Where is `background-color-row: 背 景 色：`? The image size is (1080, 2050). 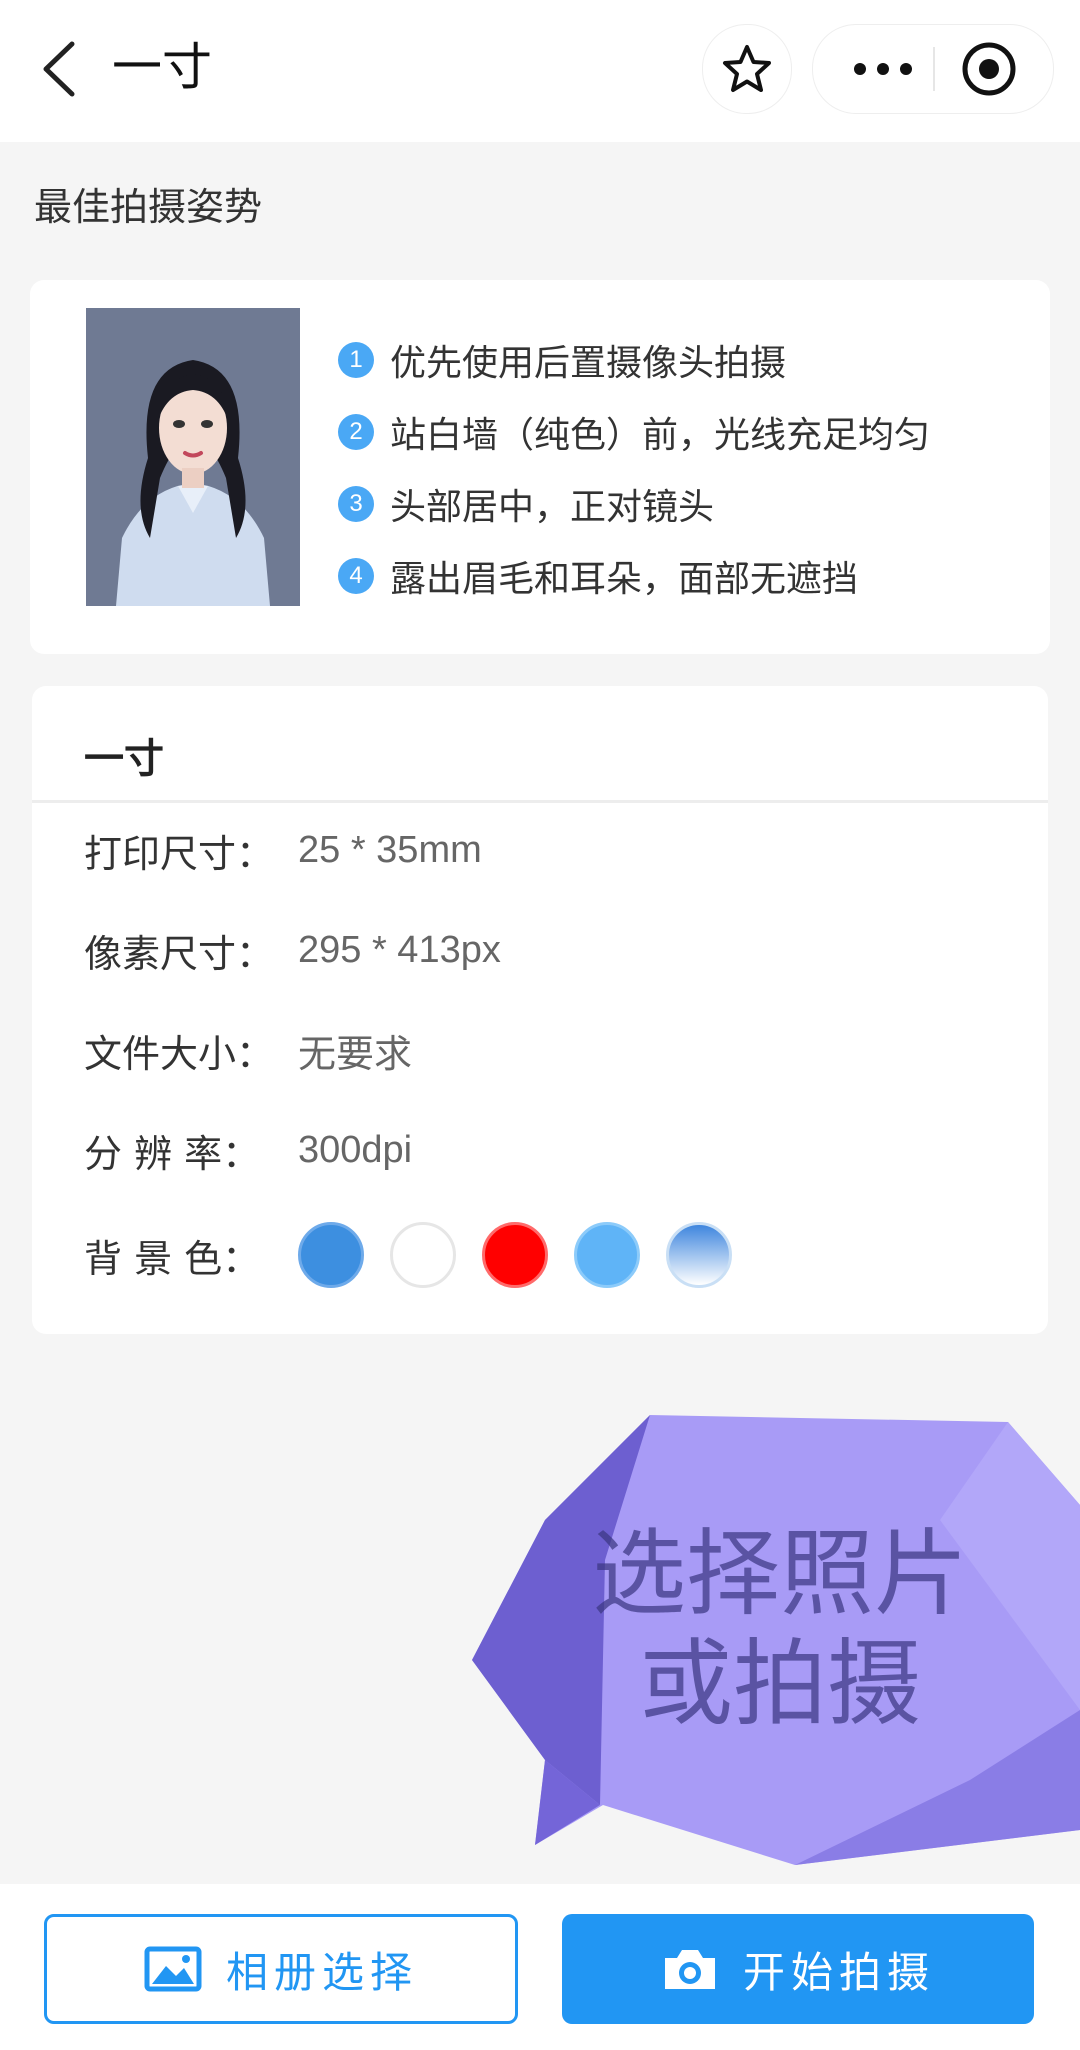
background-color-row: 背 景 色： is located at coordinates (421, 1255).